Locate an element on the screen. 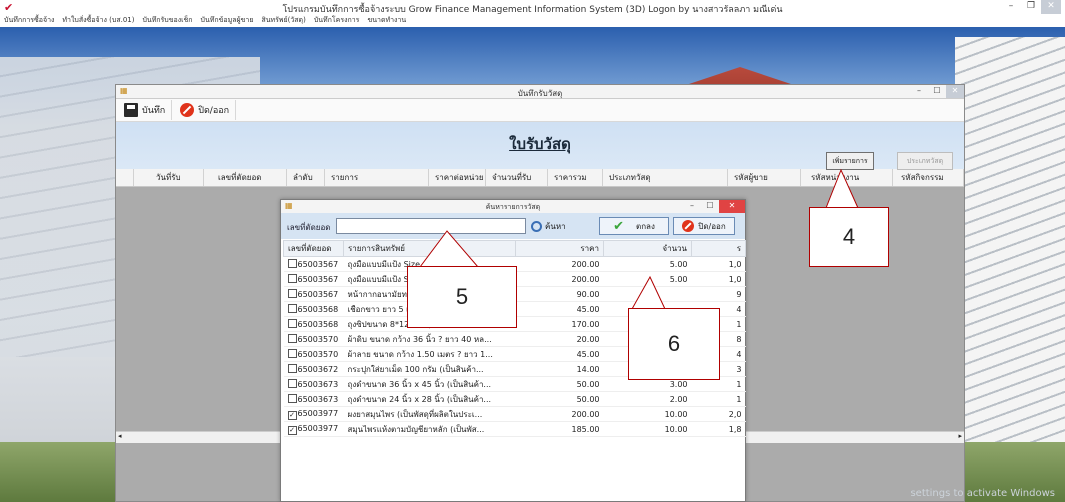 The width and height of the screenshot is (1065, 502). col-total: ร is located at coordinates (718, 248).